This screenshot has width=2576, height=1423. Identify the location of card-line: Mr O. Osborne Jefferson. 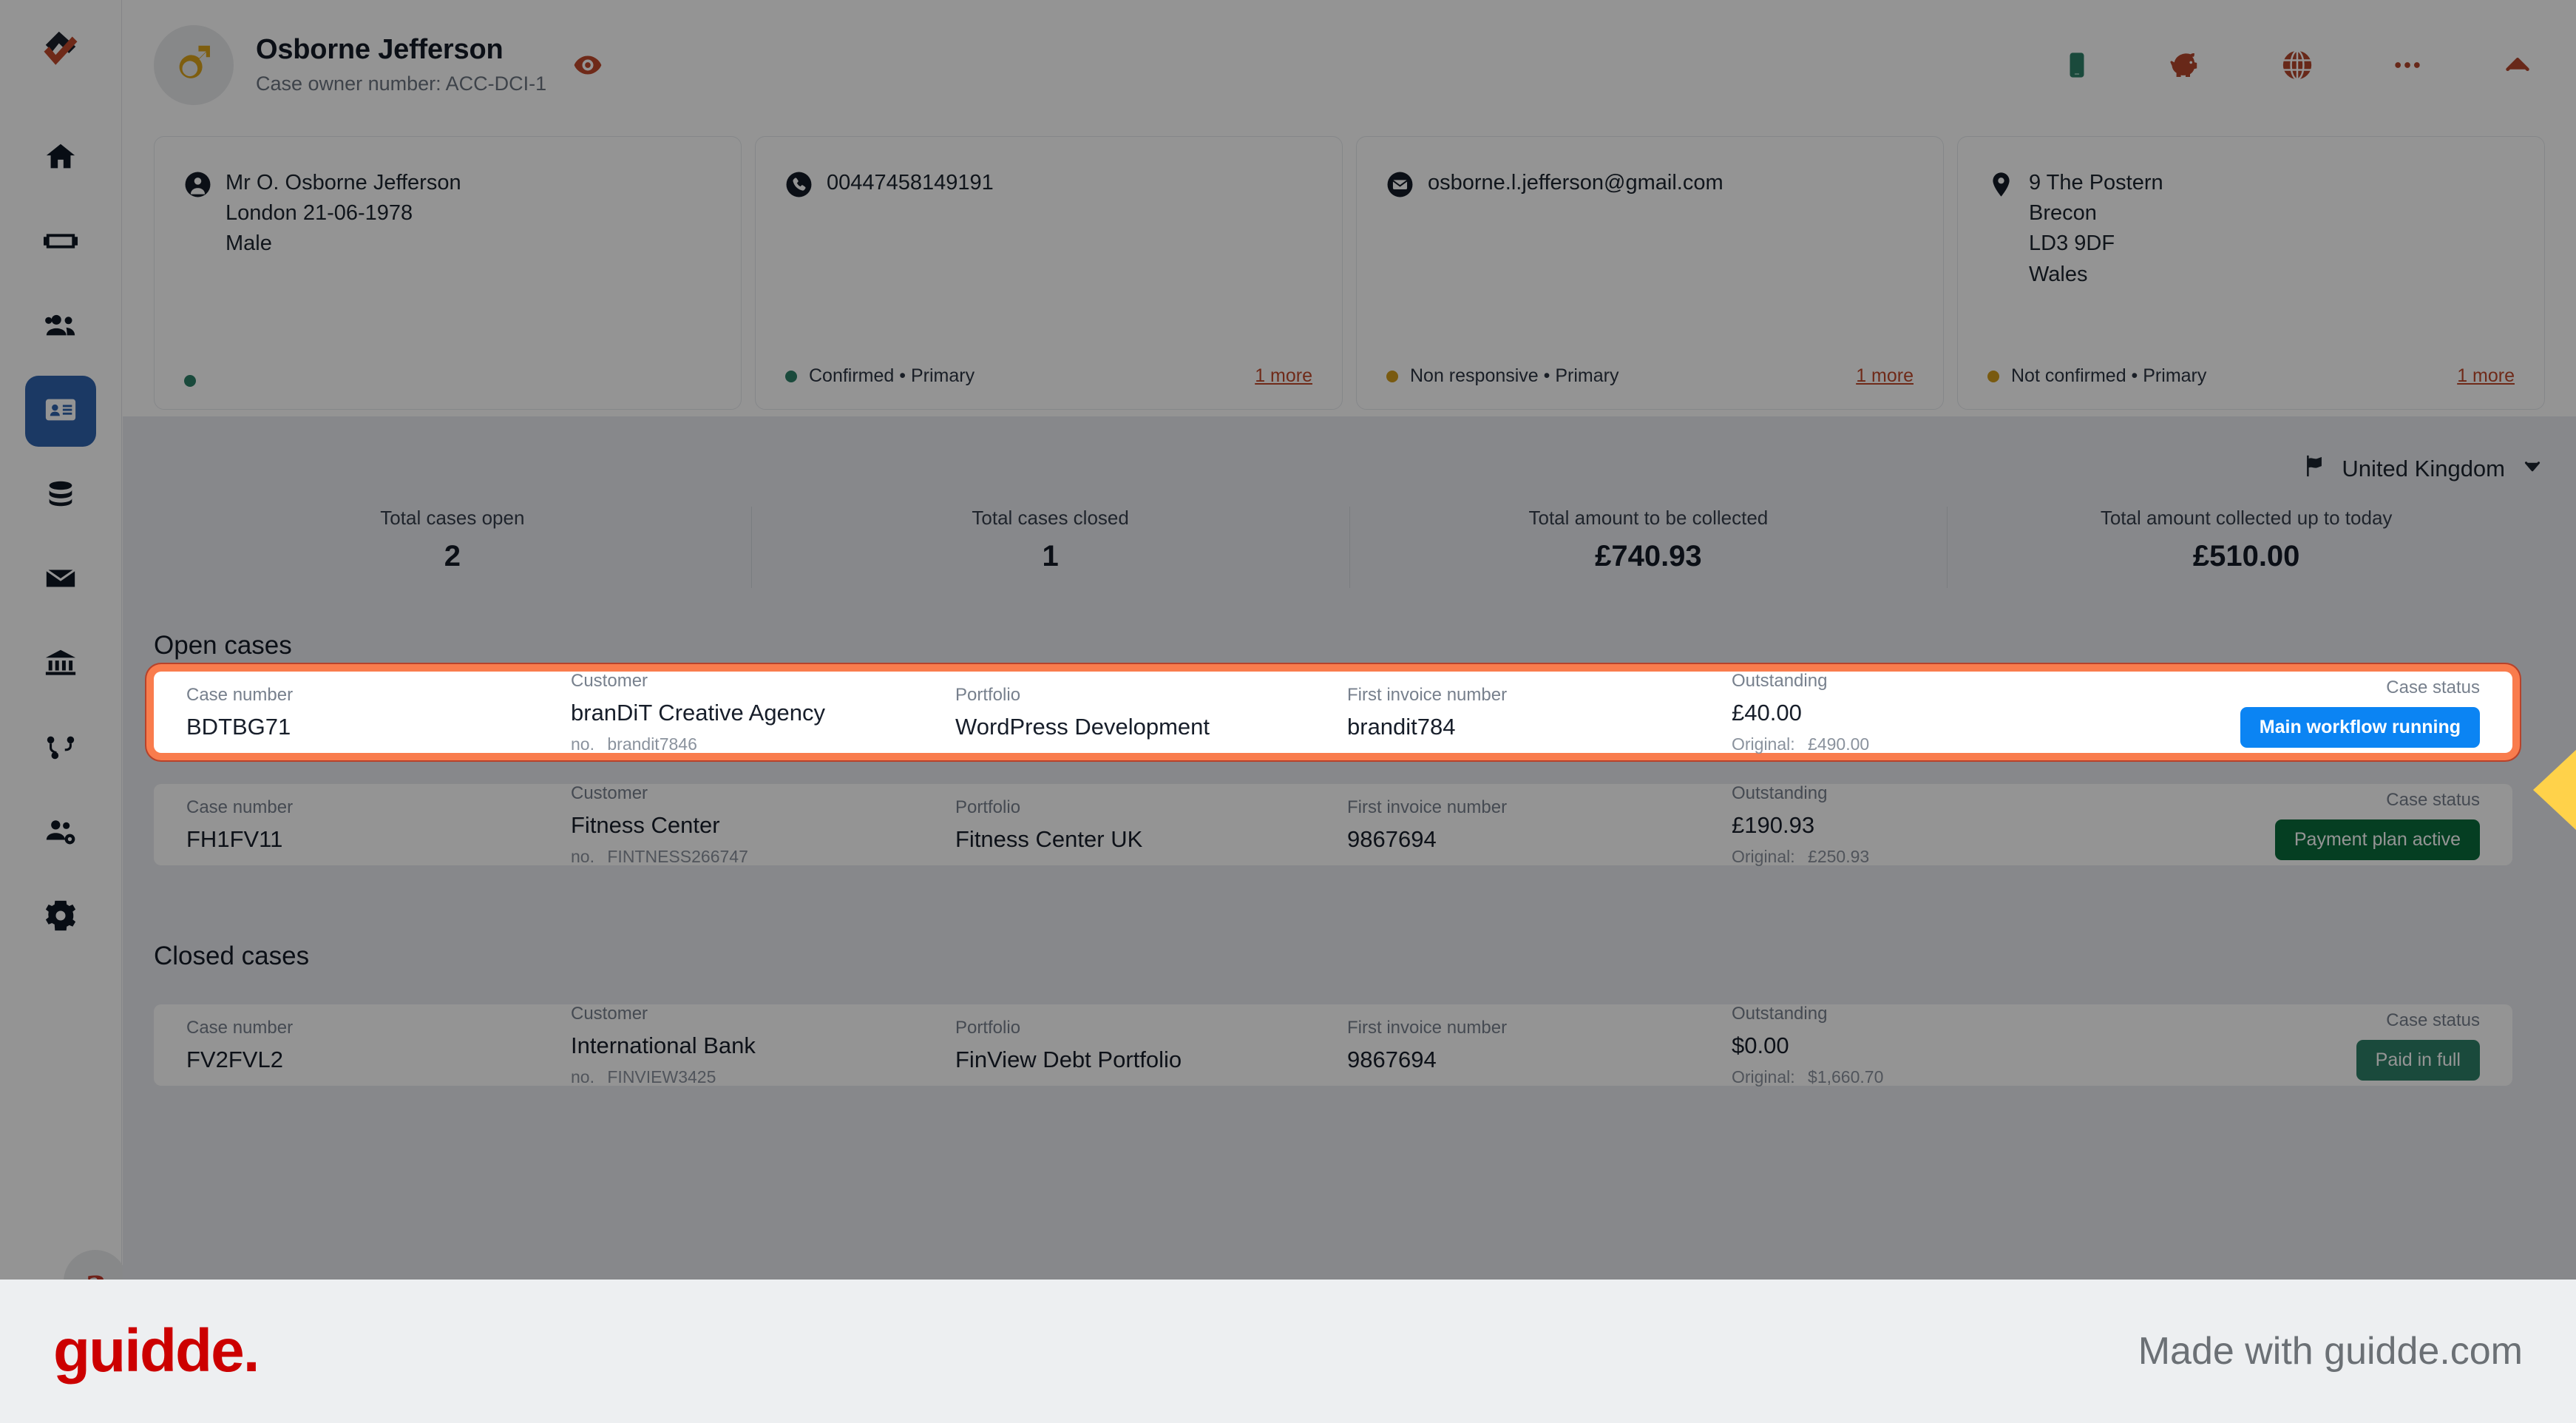
(343, 183).